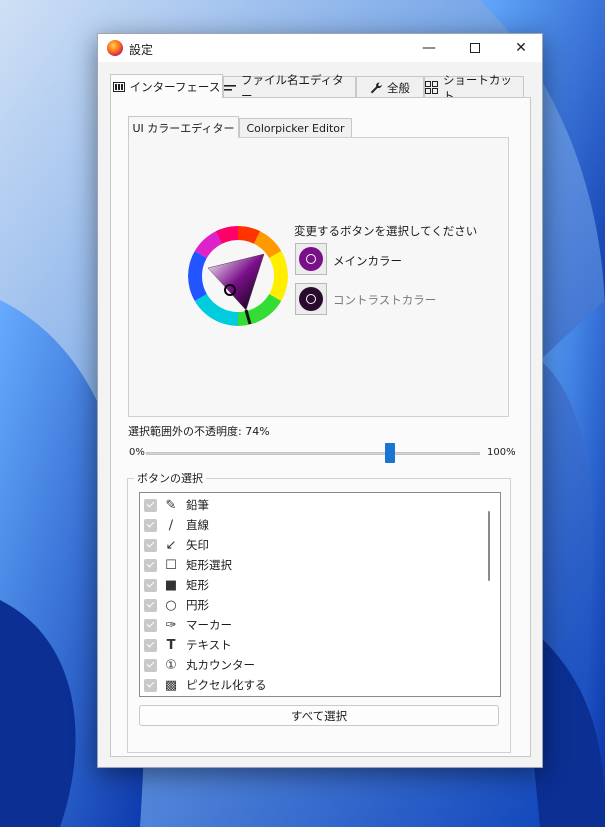 Image resolution: width=605 pixels, height=827 pixels. What do you see at coordinates (171, 625) in the screenshot?
I see `marker-icon: ✑` at bounding box center [171, 625].